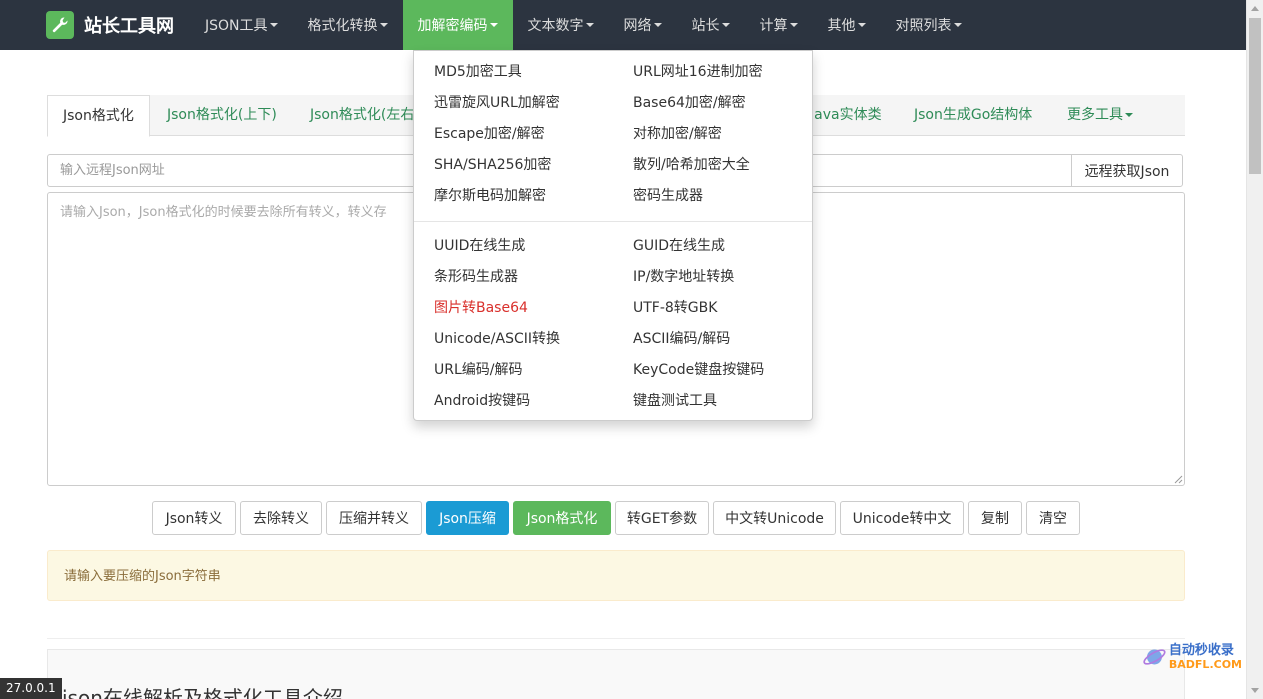 Image resolution: width=1263 pixels, height=699 pixels. I want to click on remove-escape-button: 去除转义, so click(281, 518).